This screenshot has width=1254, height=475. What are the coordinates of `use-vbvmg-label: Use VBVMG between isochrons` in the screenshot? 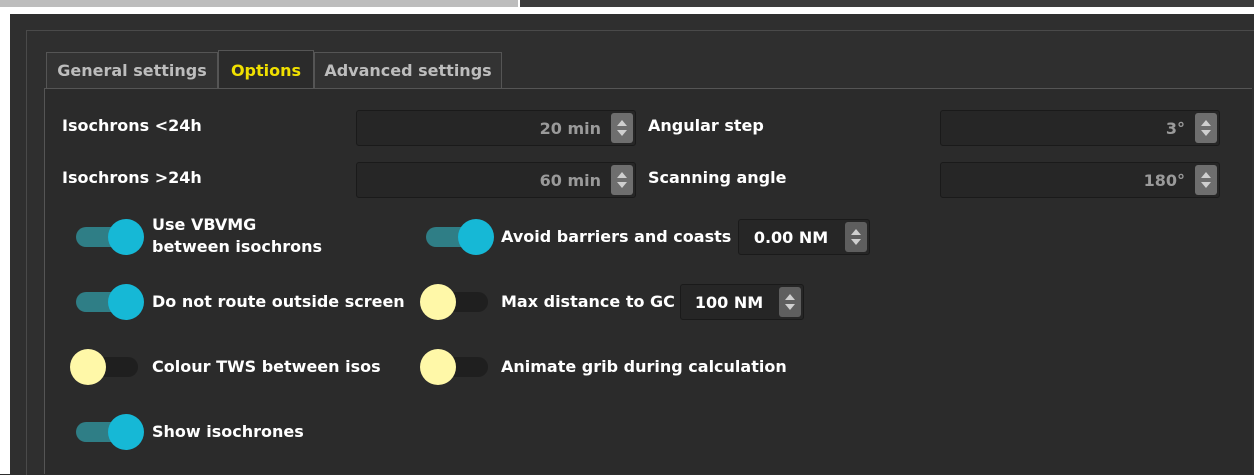 It's located at (237, 236).